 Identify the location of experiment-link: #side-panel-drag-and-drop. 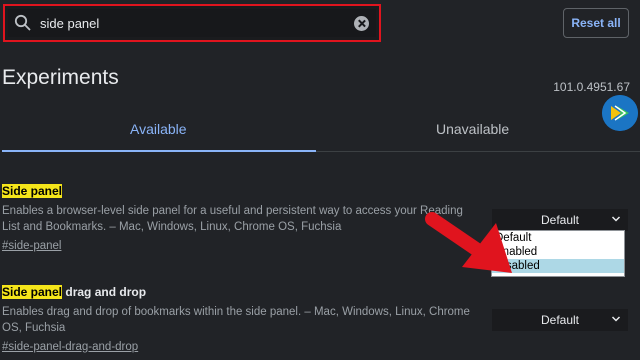
(70, 347).